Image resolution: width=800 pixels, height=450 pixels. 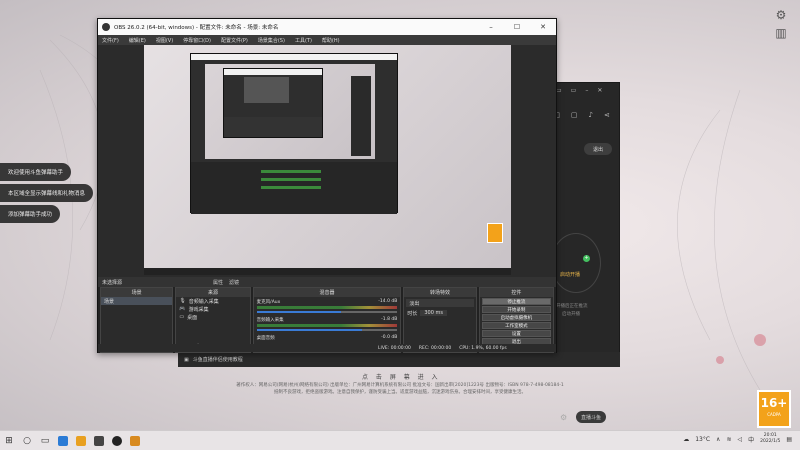 What do you see at coordinates (331, 40) in the screenshot?
I see `menu-help: 帮助(H)` at bounding box center [331, 40].